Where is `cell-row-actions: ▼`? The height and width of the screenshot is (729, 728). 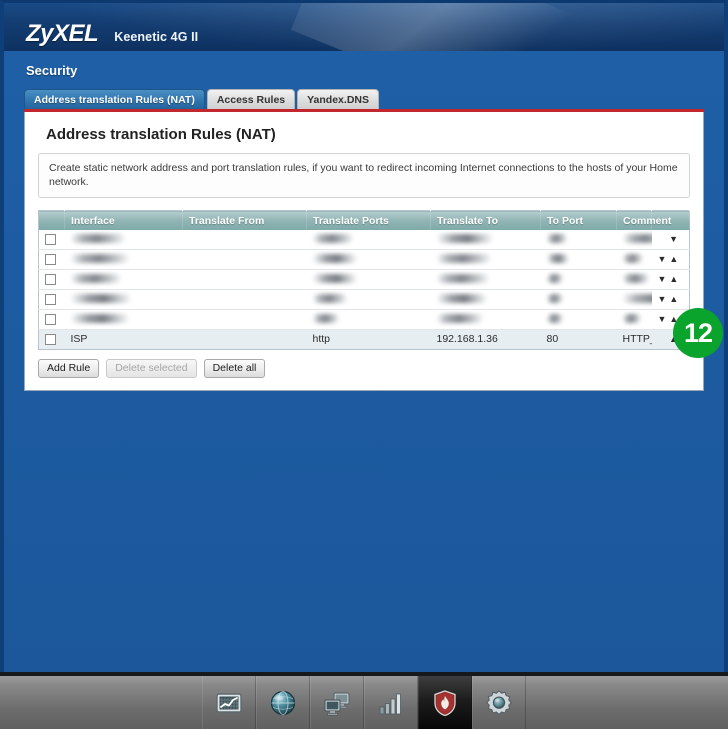 cell-row-actions: ▼ is located at coordinates (670, 239).